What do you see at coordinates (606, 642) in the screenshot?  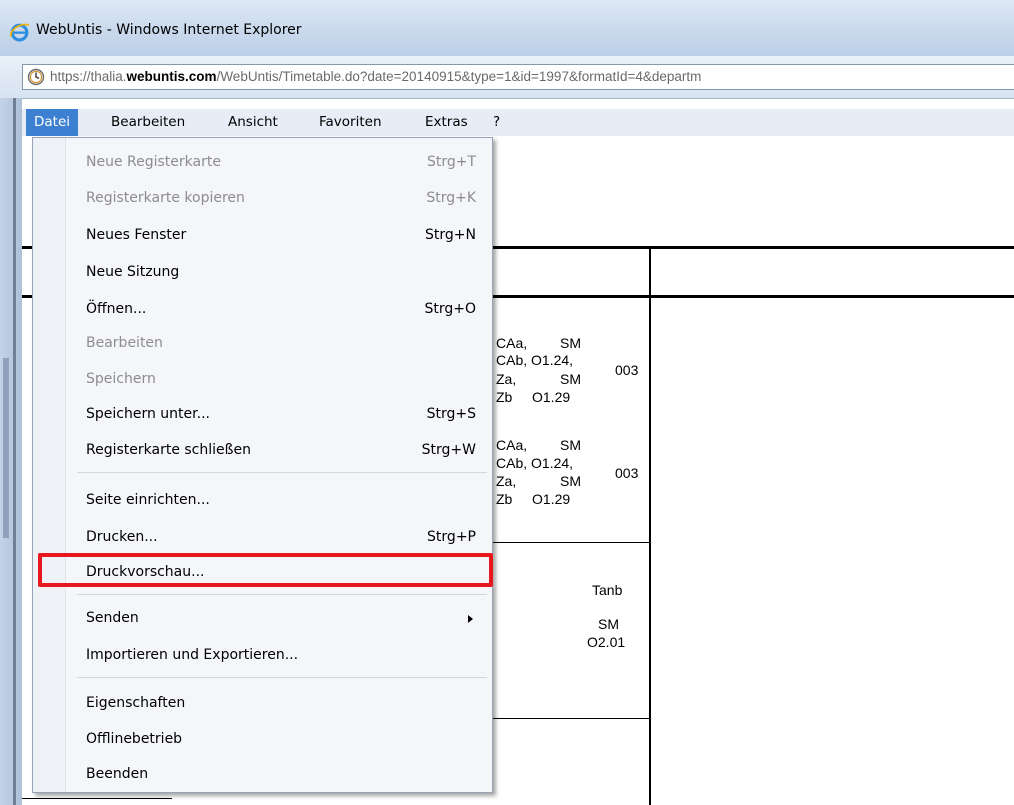 I see `lesson-room: O2.01` at bounding box center [606, 642].